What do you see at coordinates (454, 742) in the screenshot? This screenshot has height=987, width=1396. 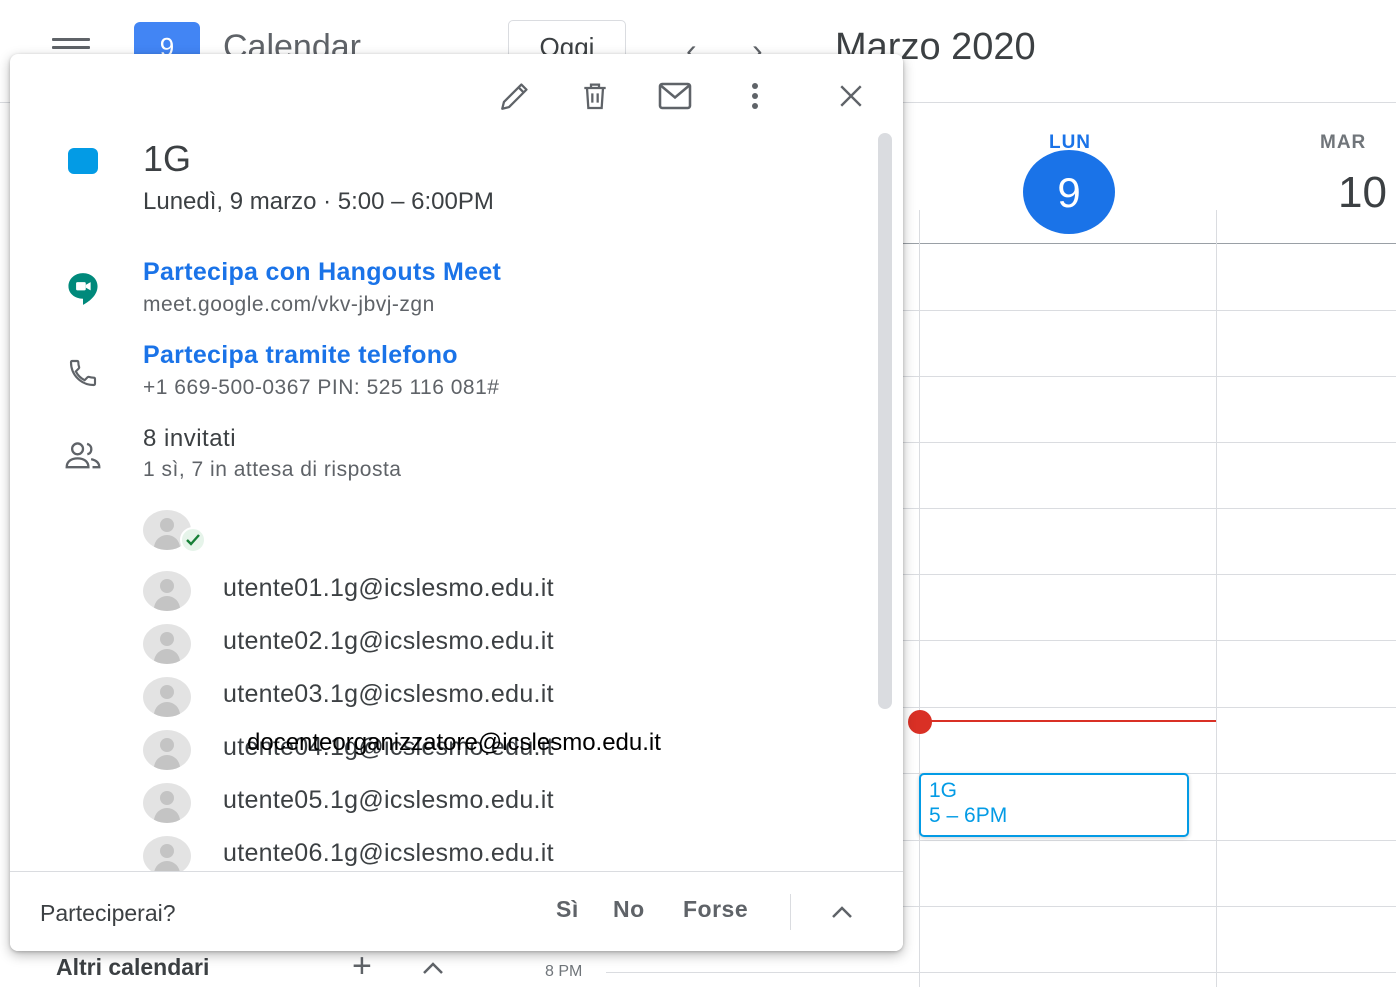 I see `organizer-email-annotation: docenteorganizzatore@icslesmo.edu.it` at bounding box center [454, 742].